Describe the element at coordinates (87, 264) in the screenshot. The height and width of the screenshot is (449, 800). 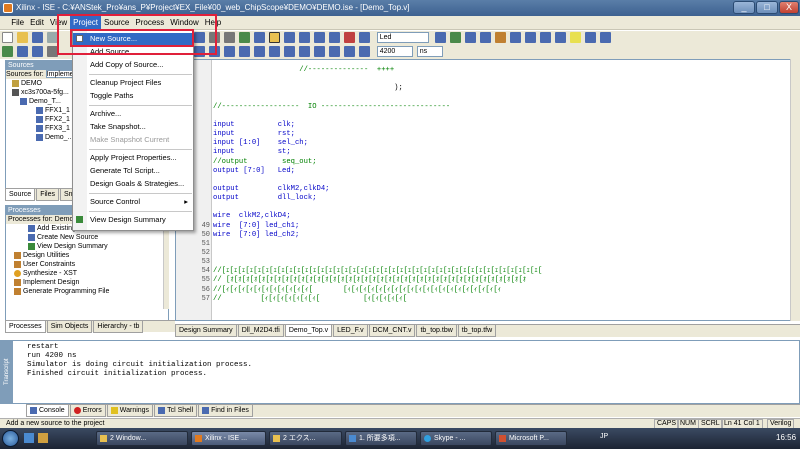
I see `process-item: User Constraints` at that location.